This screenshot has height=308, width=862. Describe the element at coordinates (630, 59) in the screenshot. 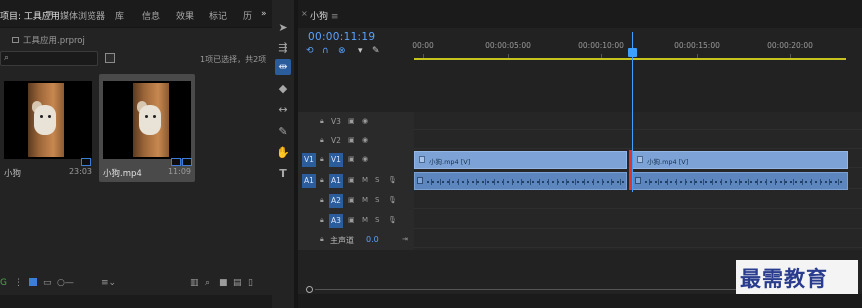

I see `work-area-bar` at that location.